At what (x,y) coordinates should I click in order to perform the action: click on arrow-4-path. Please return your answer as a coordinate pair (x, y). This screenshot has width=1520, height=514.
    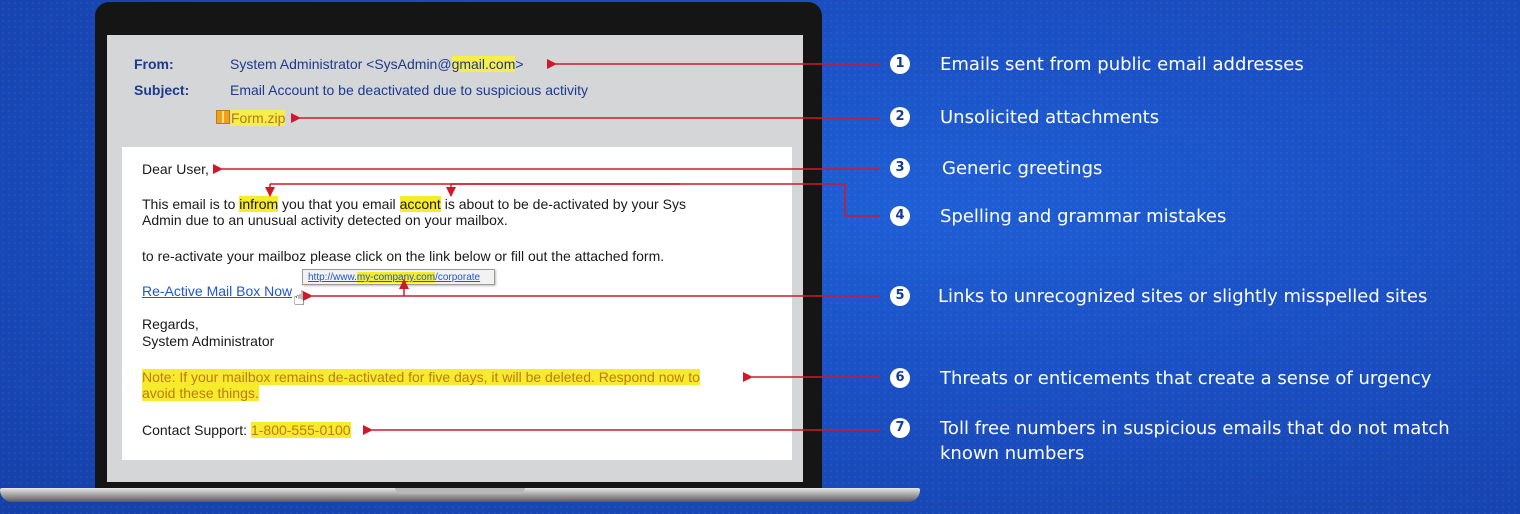
    Looking at the image, I should click on (575, 200).